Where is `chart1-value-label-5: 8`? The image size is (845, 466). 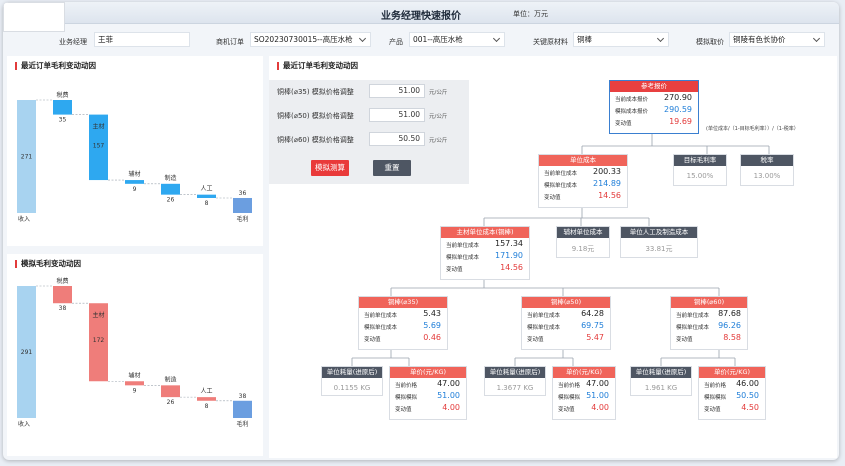 chart1-value-label-5: 8 is located at coordinates (207, 203).